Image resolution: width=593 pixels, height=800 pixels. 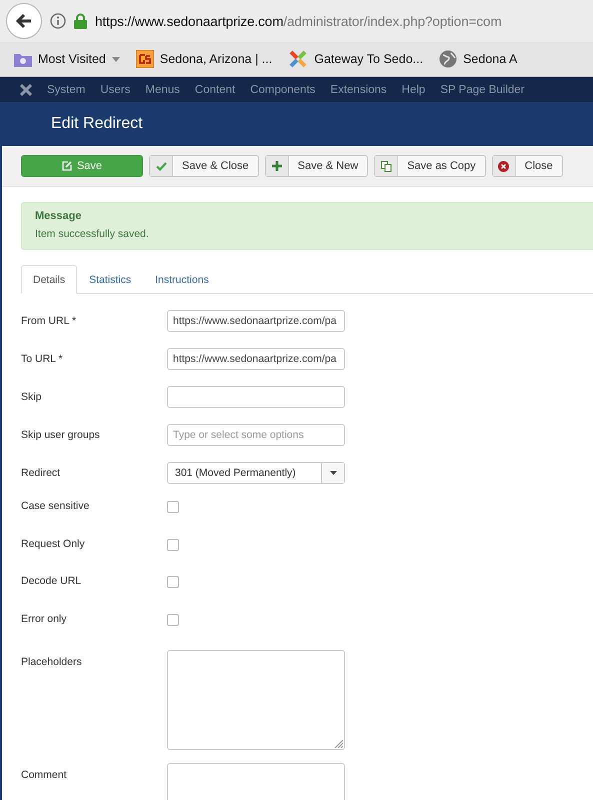 I want to click on field-label: Decode URL, so click(x=51, y=581).